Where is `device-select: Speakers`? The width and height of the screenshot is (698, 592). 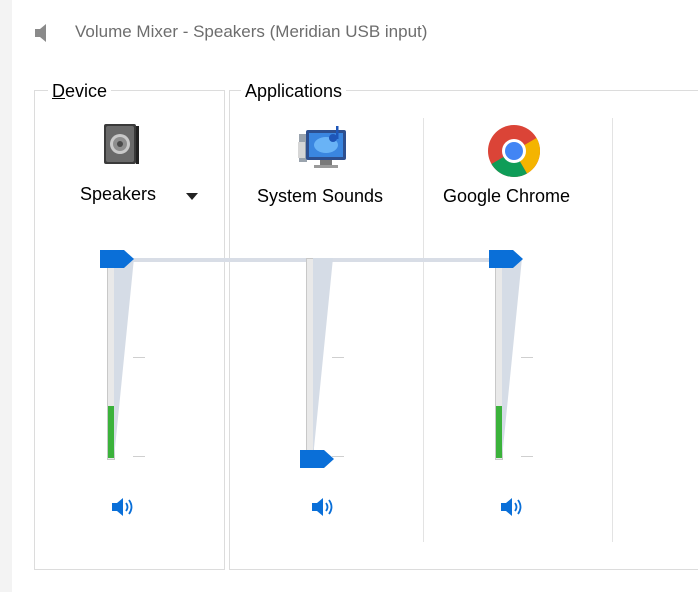 device-select: Speakers is located at coordinates (118, 194).